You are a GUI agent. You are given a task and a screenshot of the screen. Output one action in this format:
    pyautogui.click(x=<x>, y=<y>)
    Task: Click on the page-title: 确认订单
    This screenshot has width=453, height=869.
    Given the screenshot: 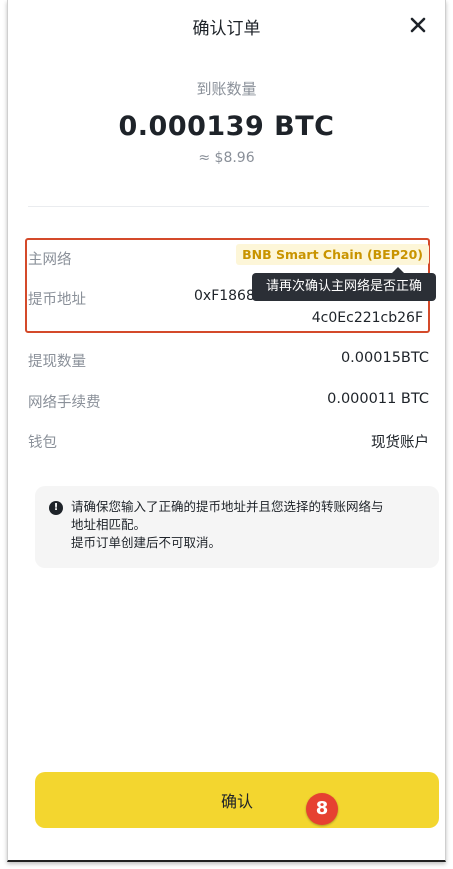 What is the action you would take?
    pyautogui.click(x=226, y=29)
    